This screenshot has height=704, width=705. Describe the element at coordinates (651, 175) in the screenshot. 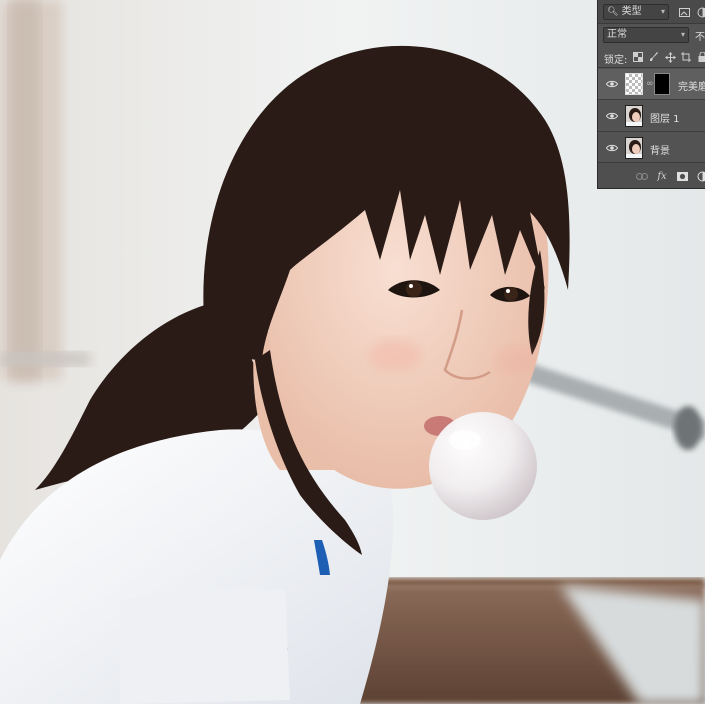

I see `layers-footer: fx` at that location.